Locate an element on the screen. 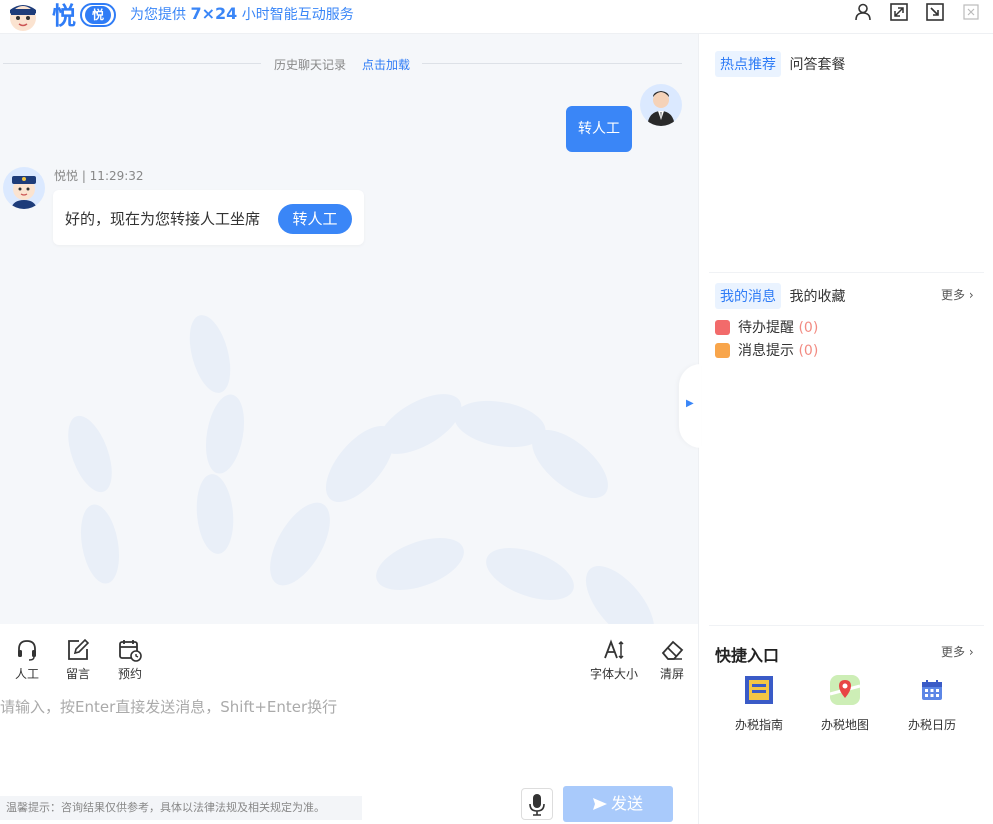 Image resolution: width=993 pixels, height=824 pixels. bot-message-meta: 悦悦 | 11:29:32 is located at coordinates (99, 176).